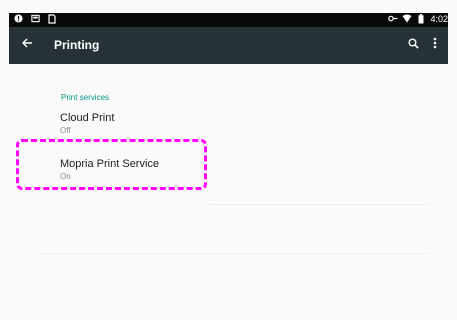 This screenshot has width=457, height=320. What do you see at coordinates (18, 19) in the screenshot?
I see `alert-icon` at bounding box center [18, 19].